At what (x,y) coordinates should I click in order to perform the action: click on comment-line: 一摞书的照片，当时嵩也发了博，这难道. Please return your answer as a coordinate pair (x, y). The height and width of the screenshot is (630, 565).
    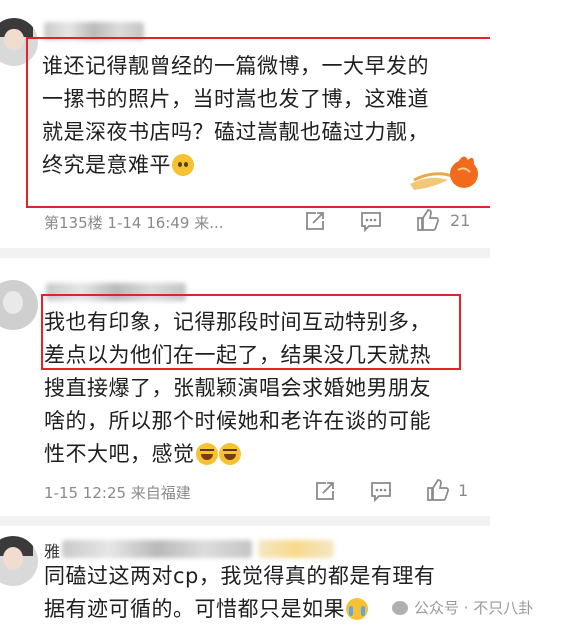
    Looking at the image, I should click on (235, 99).